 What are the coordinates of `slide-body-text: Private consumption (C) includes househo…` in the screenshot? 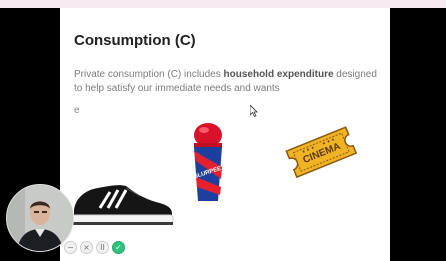 It's located at (227, 82).